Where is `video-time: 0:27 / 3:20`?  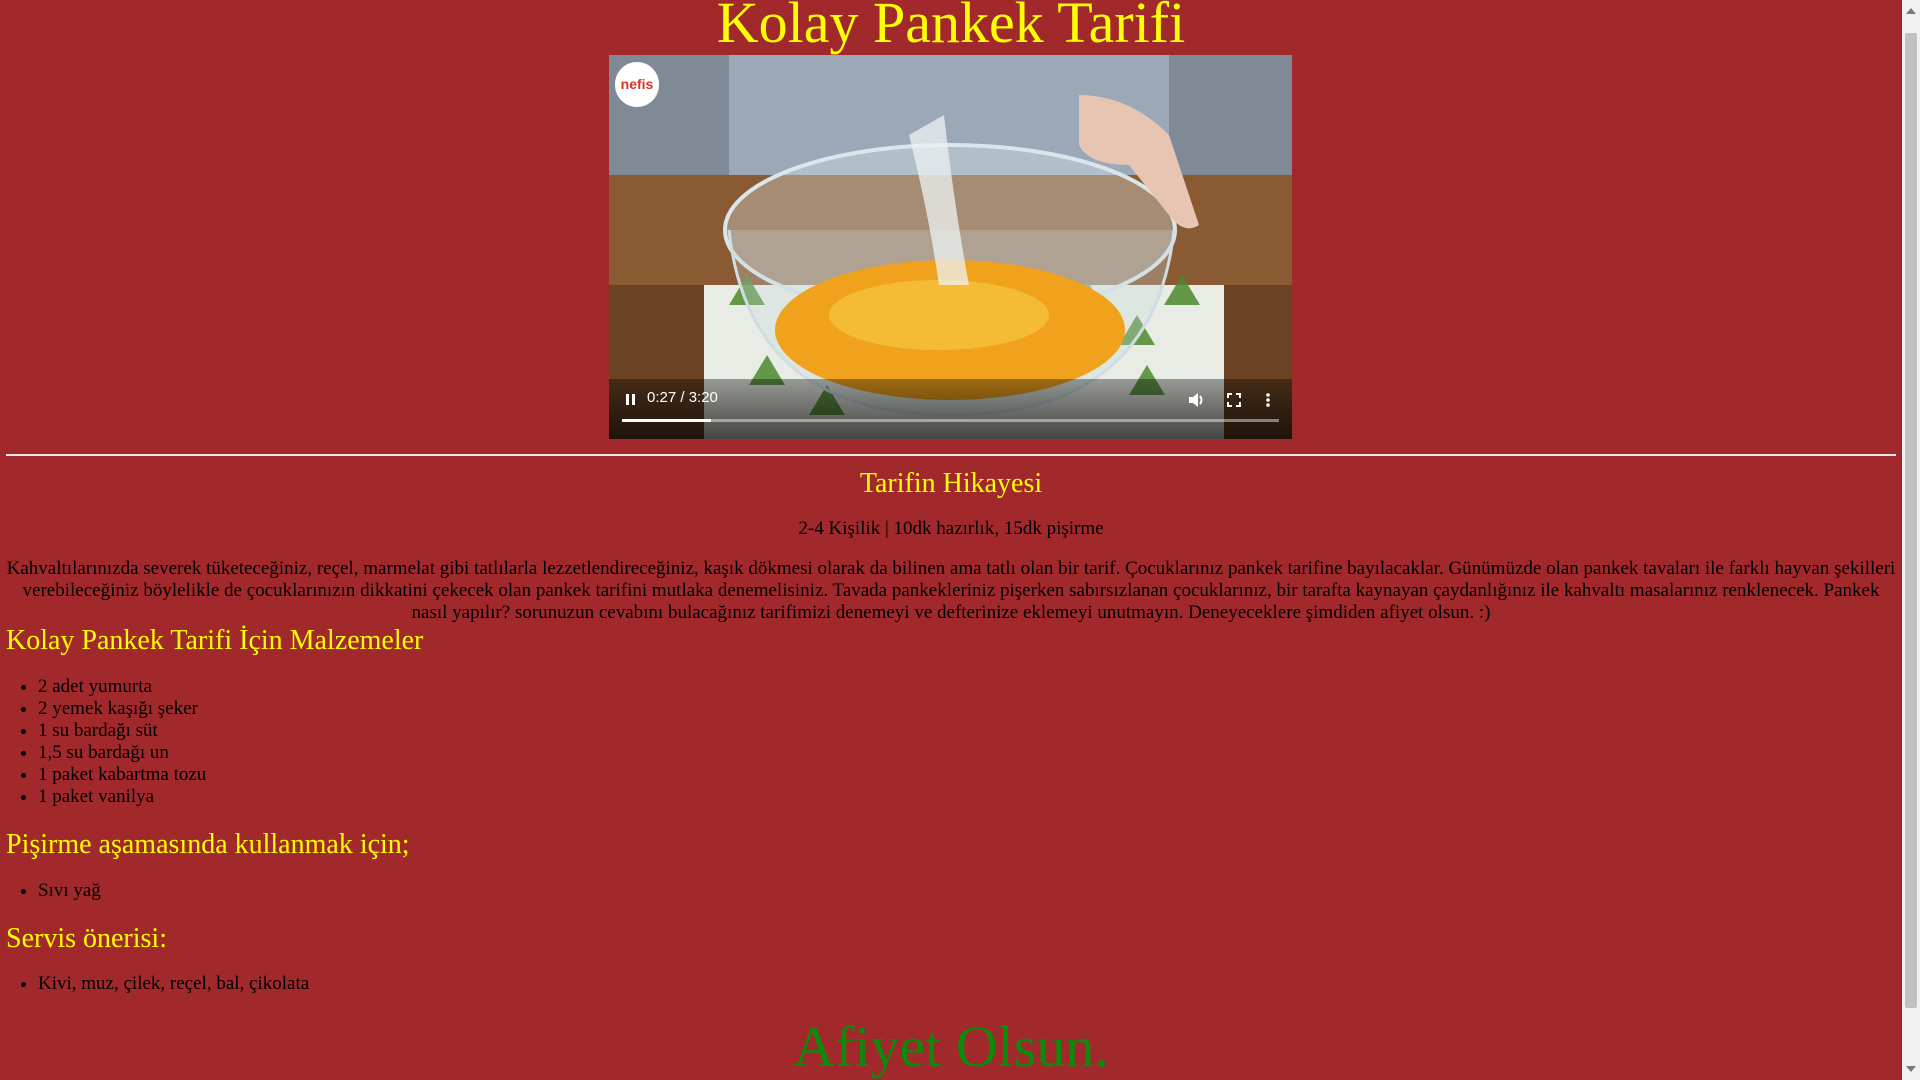
video-time: 0:27 / 3:20 is located at coordinates (682, 397).